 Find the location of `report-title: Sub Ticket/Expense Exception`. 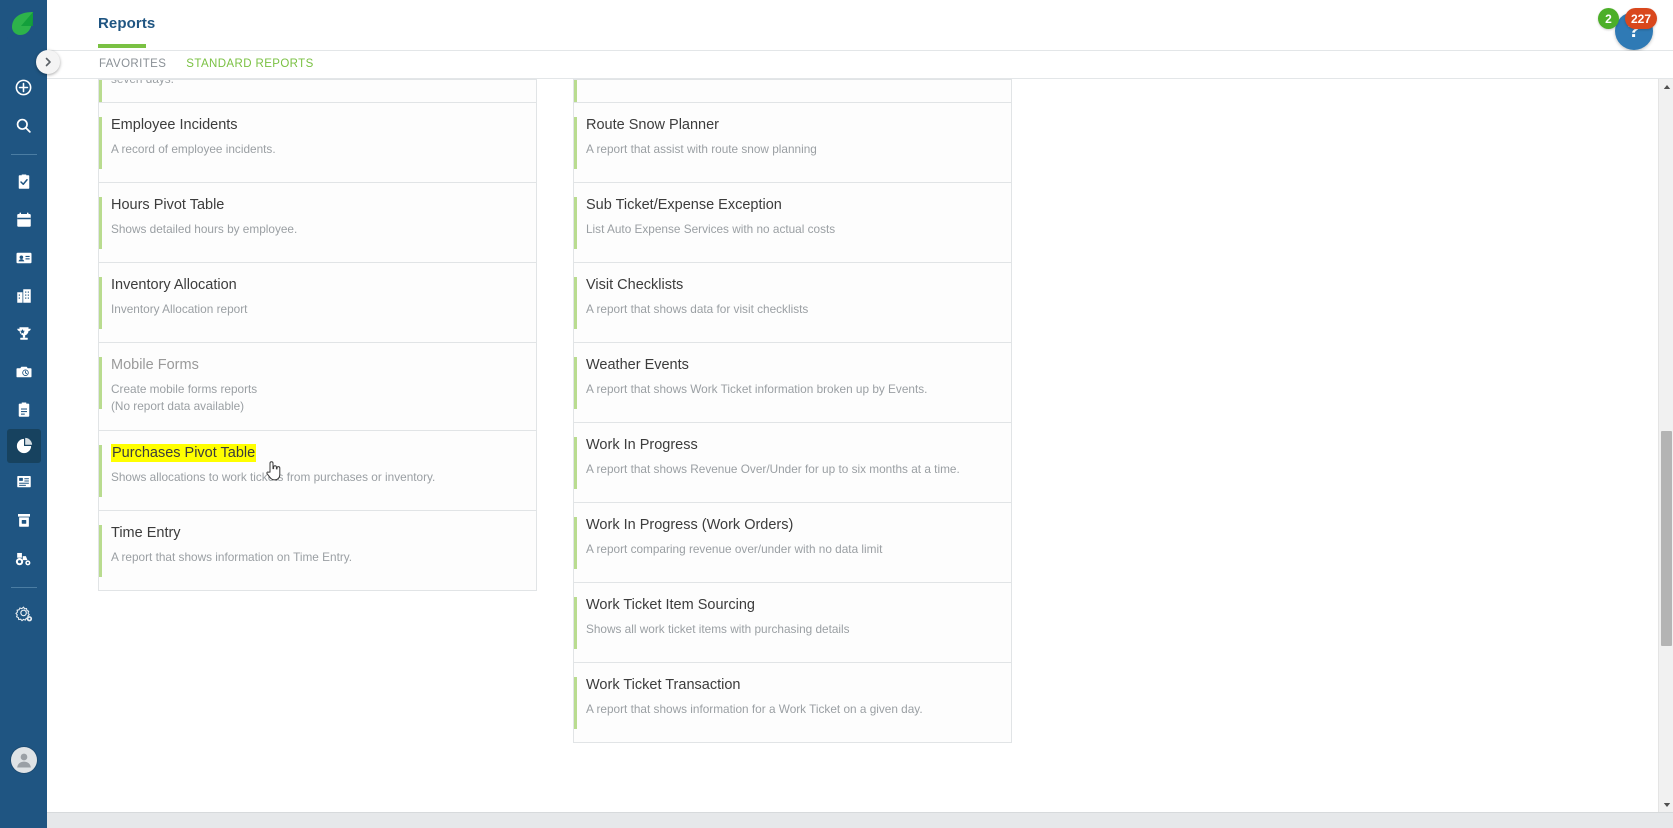

report-title: Sub Ticket/Expense Exception is located at coordinates (684, 205).